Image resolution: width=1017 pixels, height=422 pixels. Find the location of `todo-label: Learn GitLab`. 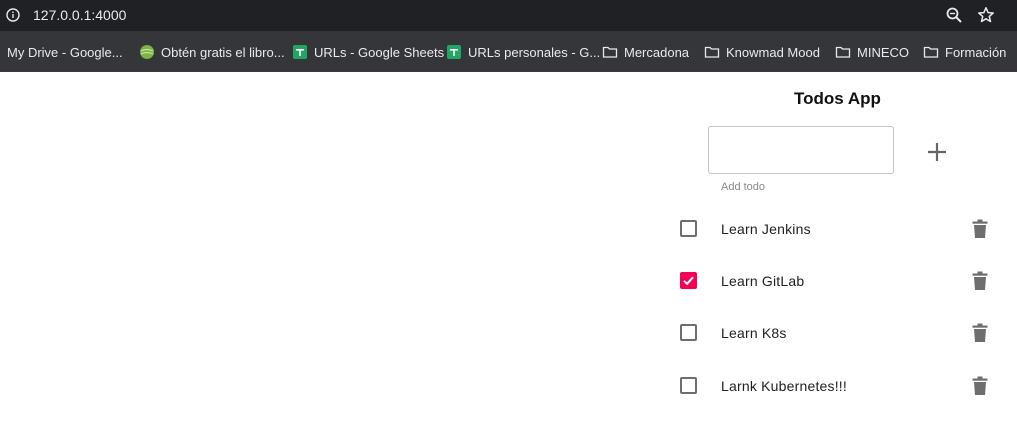

todo-label: Learn GitLab is located at coordinates (763, 281).